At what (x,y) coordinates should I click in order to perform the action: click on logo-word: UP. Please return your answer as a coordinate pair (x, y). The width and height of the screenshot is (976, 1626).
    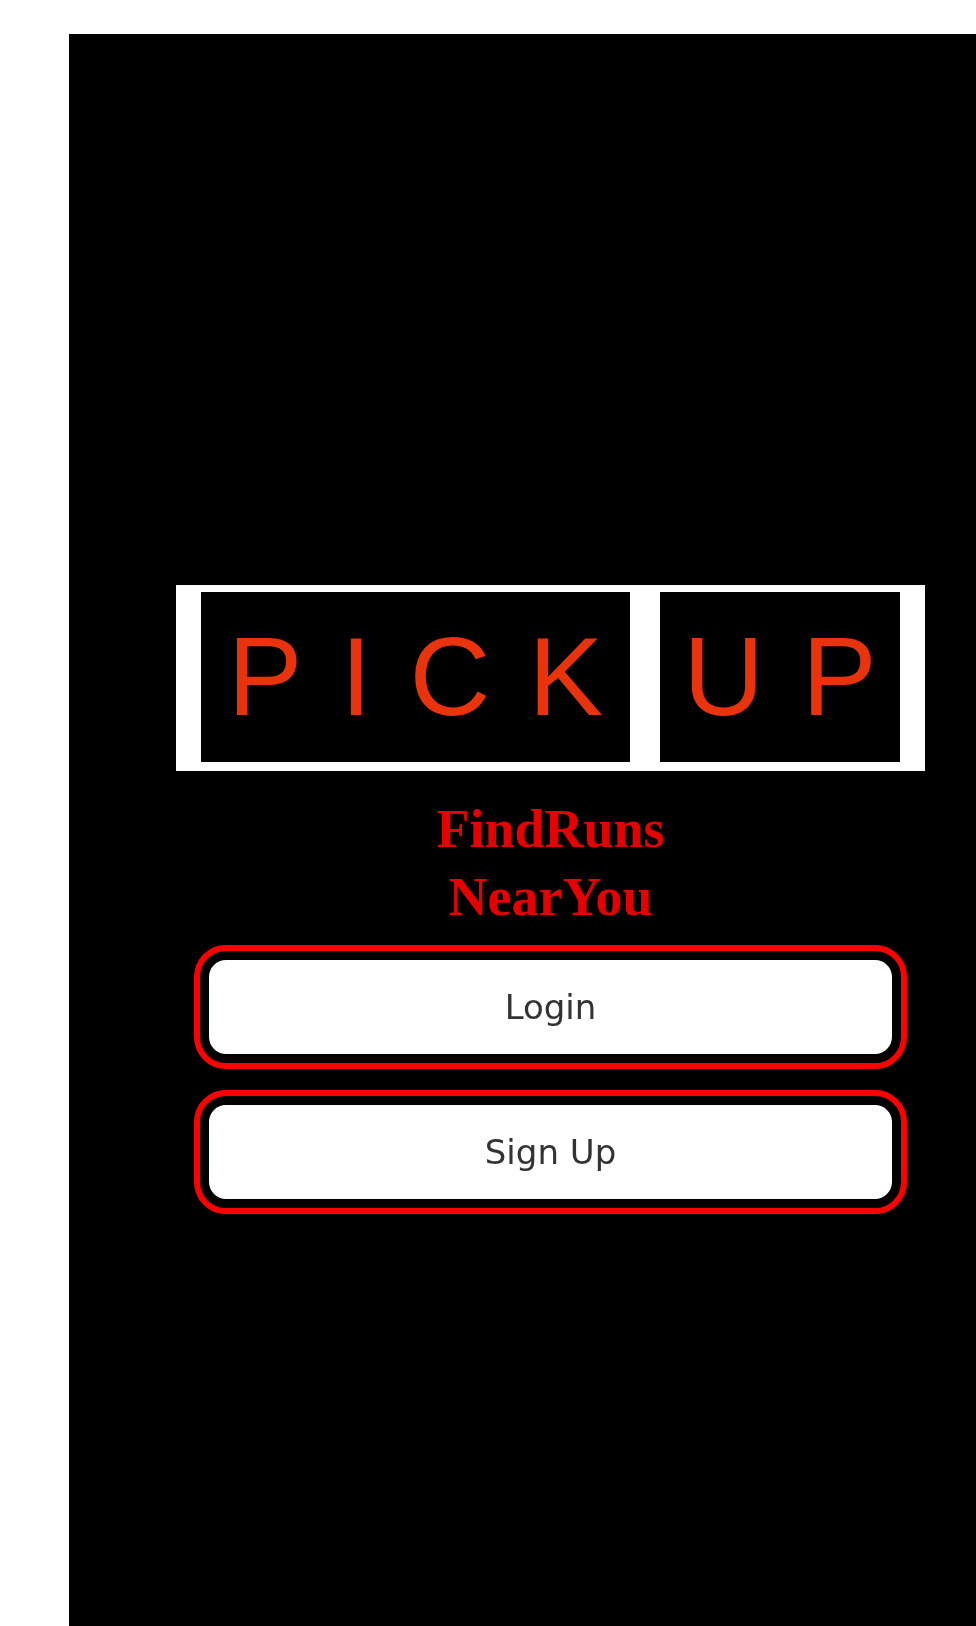
    Looking at the image, I should click on (780, 677).